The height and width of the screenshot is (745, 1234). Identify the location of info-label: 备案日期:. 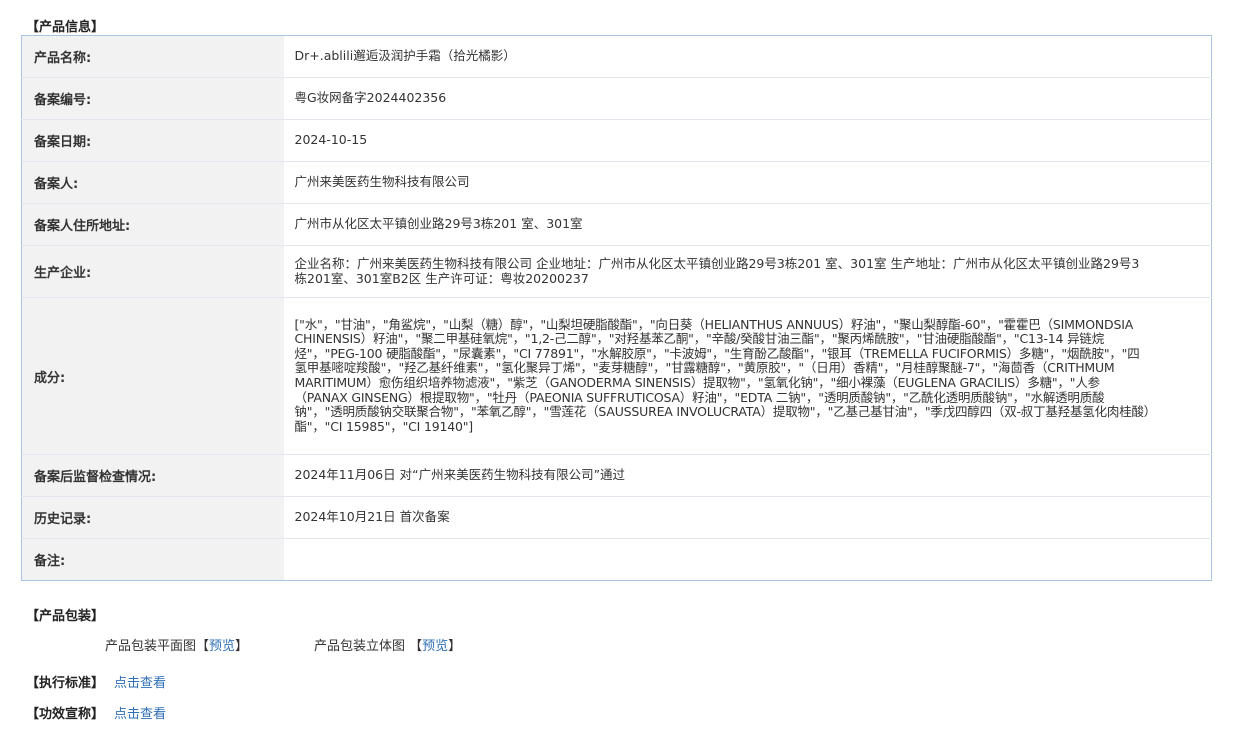
(152, 140).